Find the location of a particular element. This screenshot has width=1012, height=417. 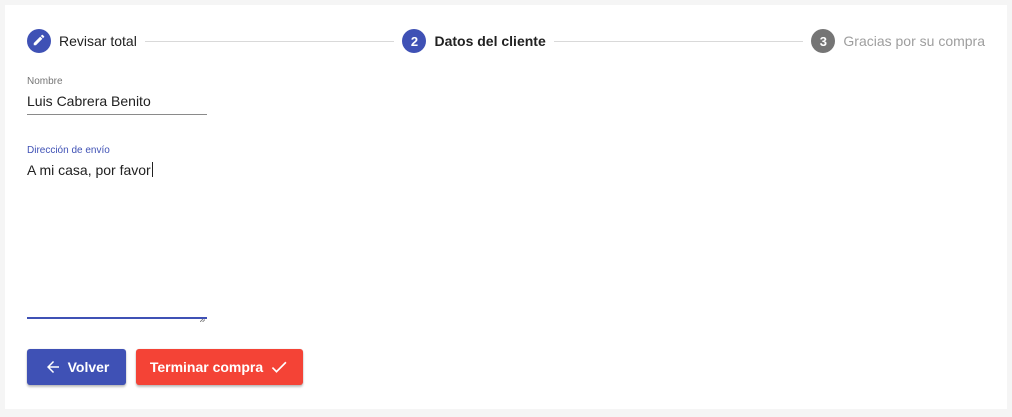

name-field: Nombre Luis Cabrera Benito is located at coordinates (117, 96).